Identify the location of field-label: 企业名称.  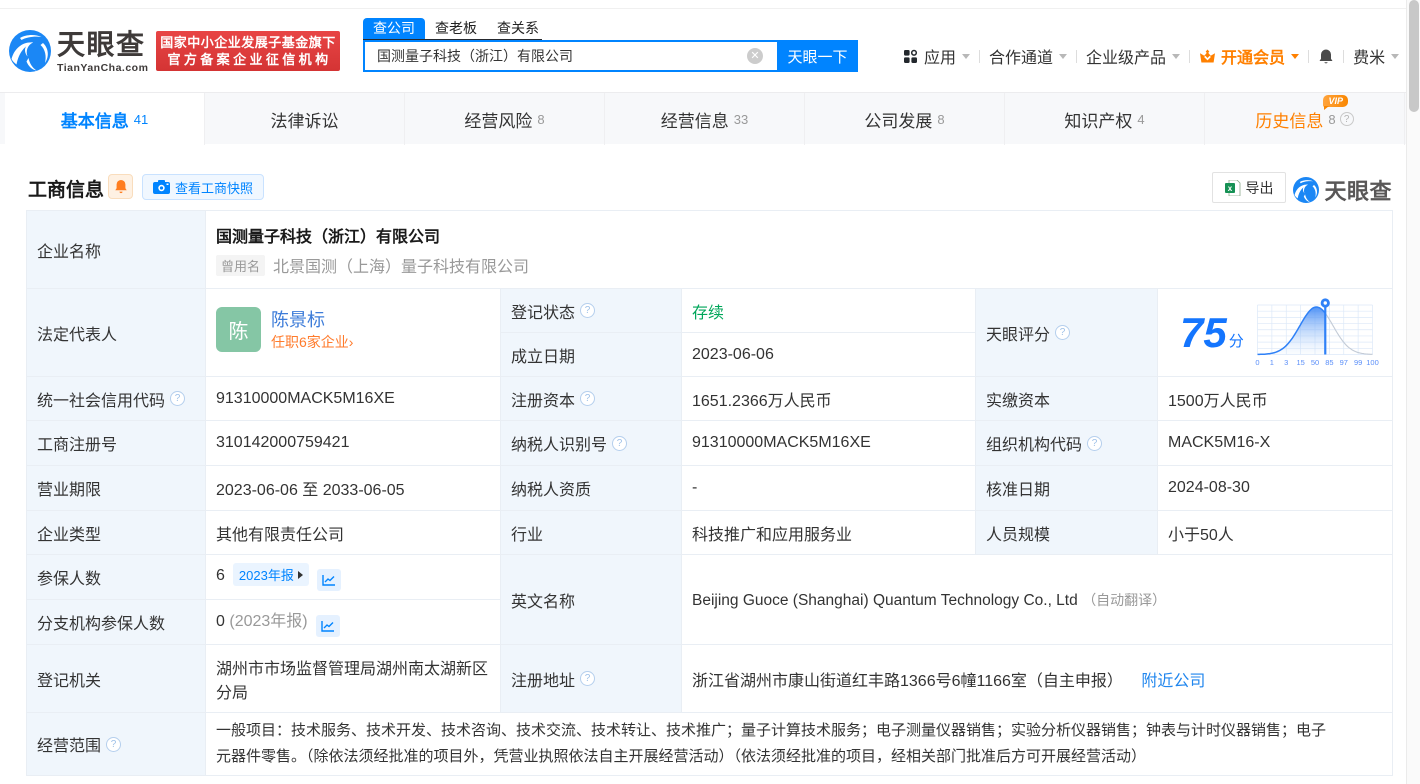
(116, 249).